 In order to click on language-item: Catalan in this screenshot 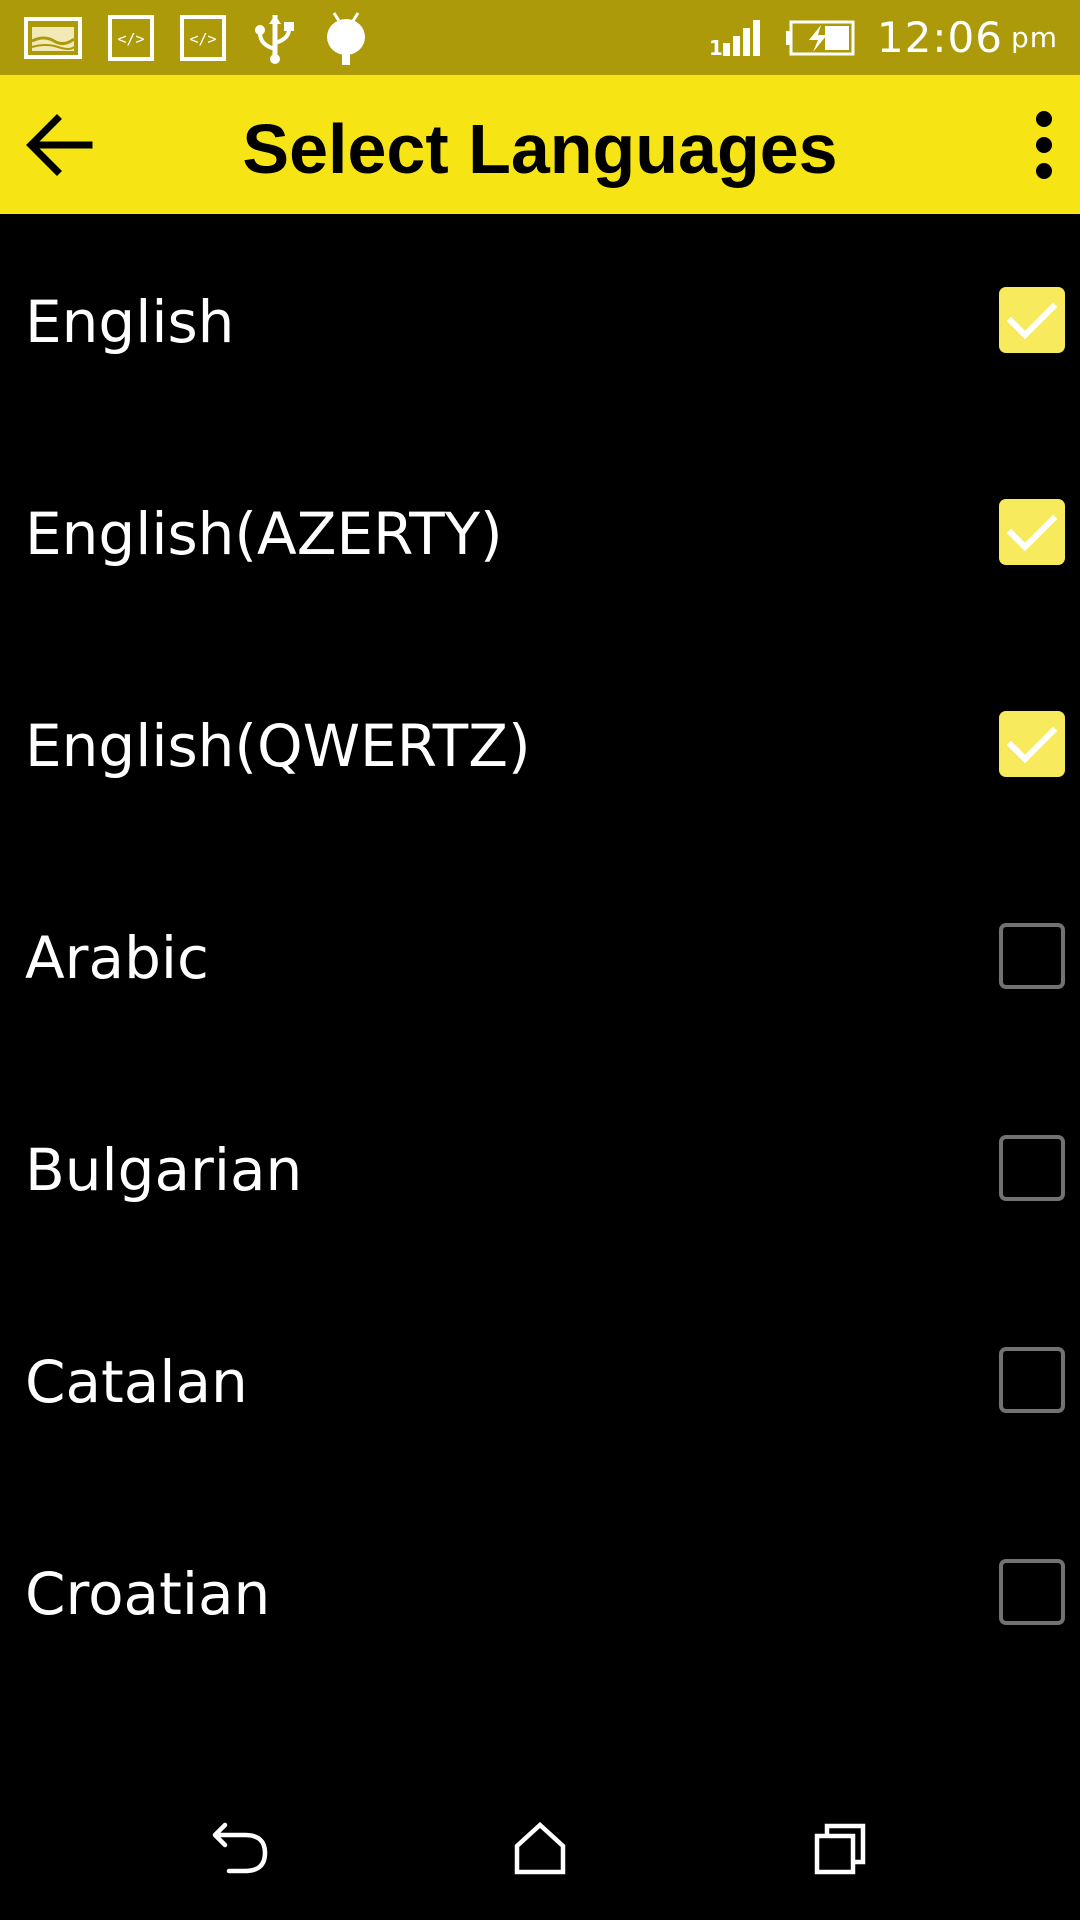, I will do `click(540, 1380)`.